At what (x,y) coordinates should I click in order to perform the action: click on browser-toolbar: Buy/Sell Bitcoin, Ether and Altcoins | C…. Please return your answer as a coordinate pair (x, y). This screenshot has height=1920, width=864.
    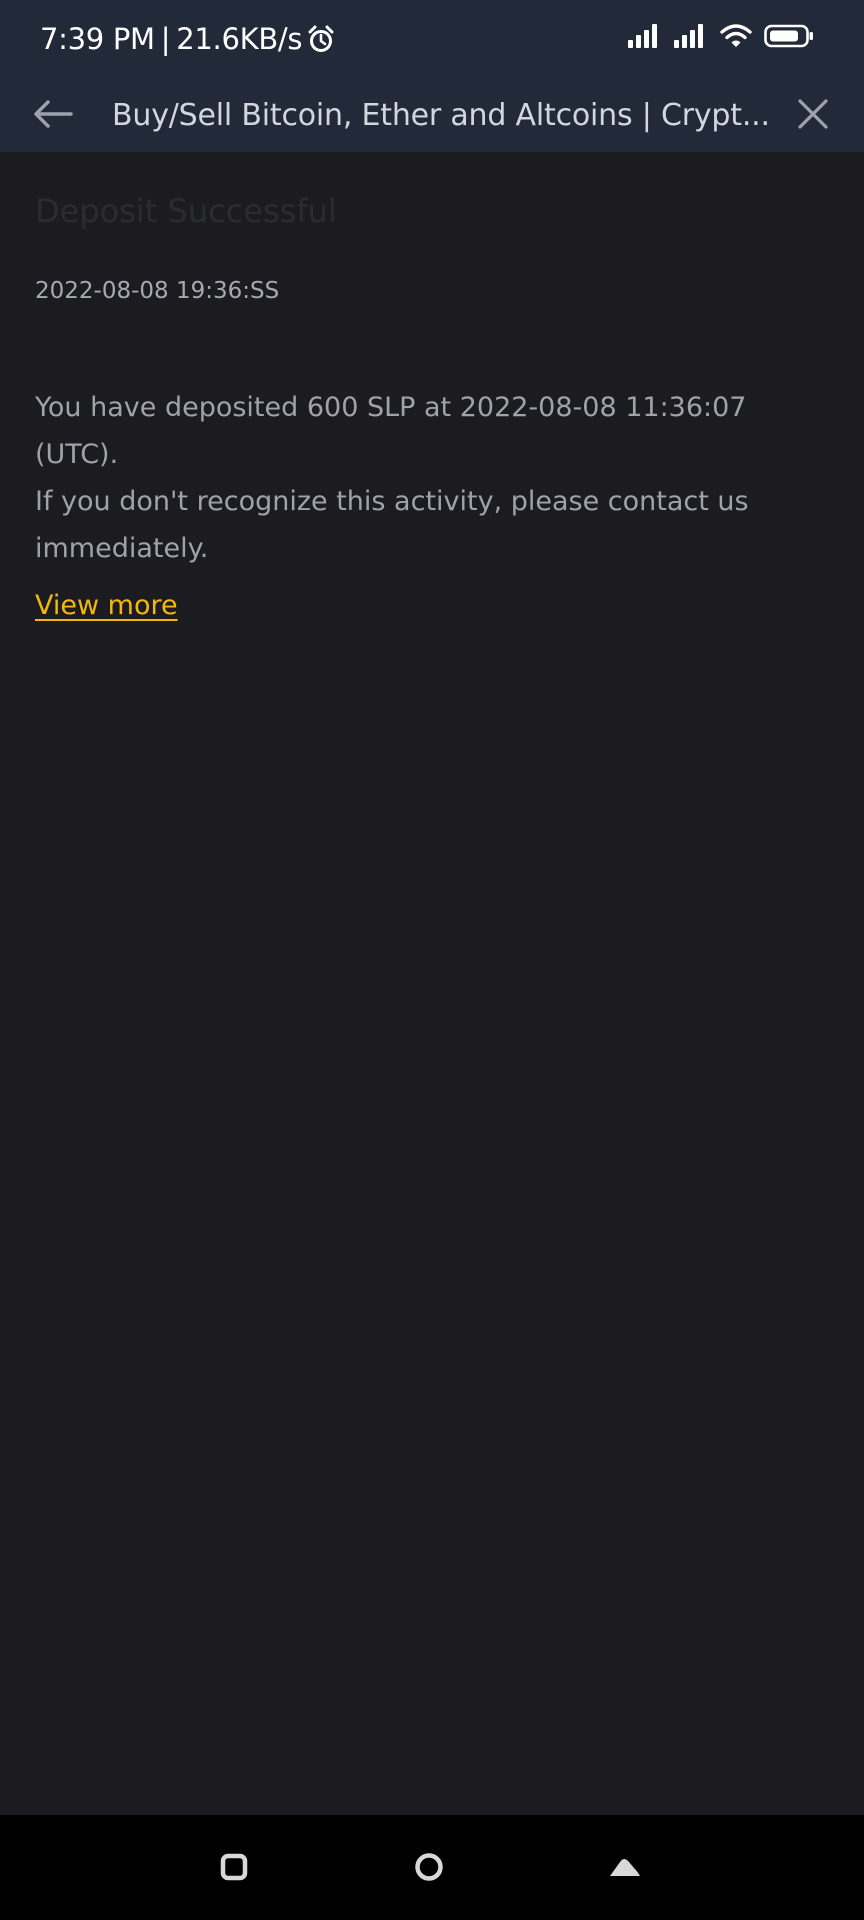
    Looking at the image, I should click on (432, 118).